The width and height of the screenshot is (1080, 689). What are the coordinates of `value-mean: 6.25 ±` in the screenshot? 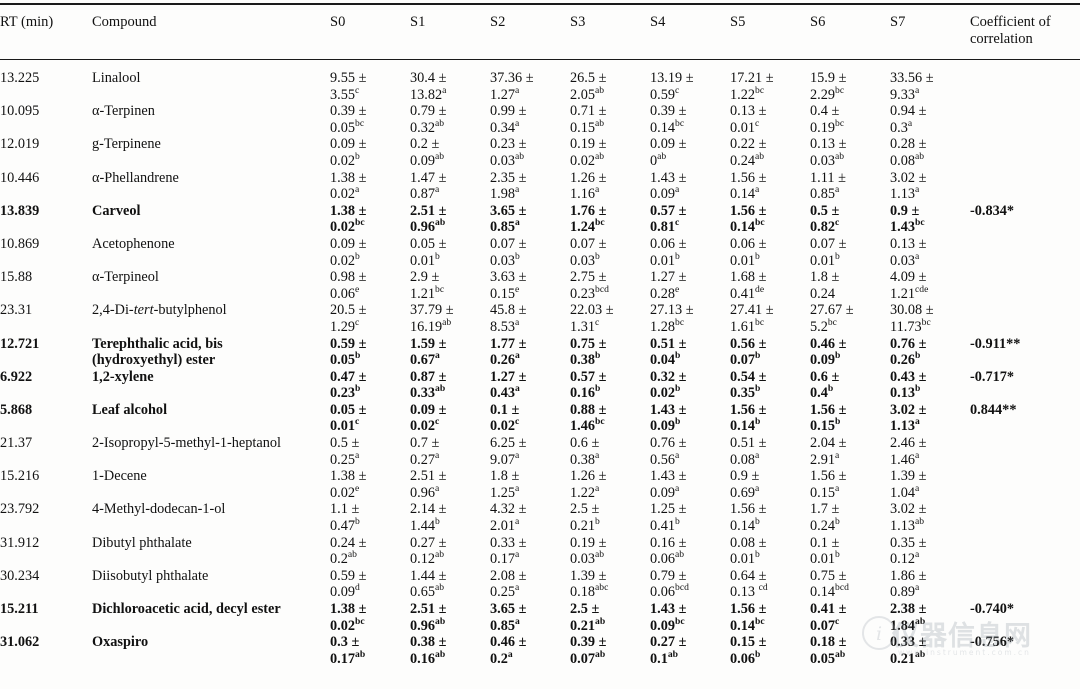 It's located at (508, 443).